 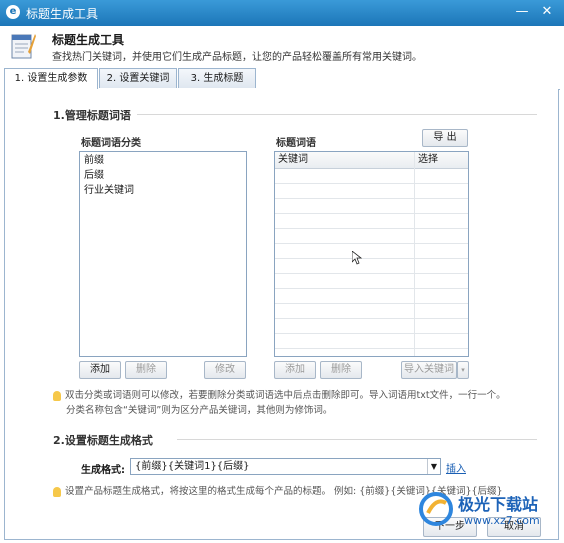 I want to click on tab-settings-params: 1. 设置生成参数, so click(x=51, y=79).